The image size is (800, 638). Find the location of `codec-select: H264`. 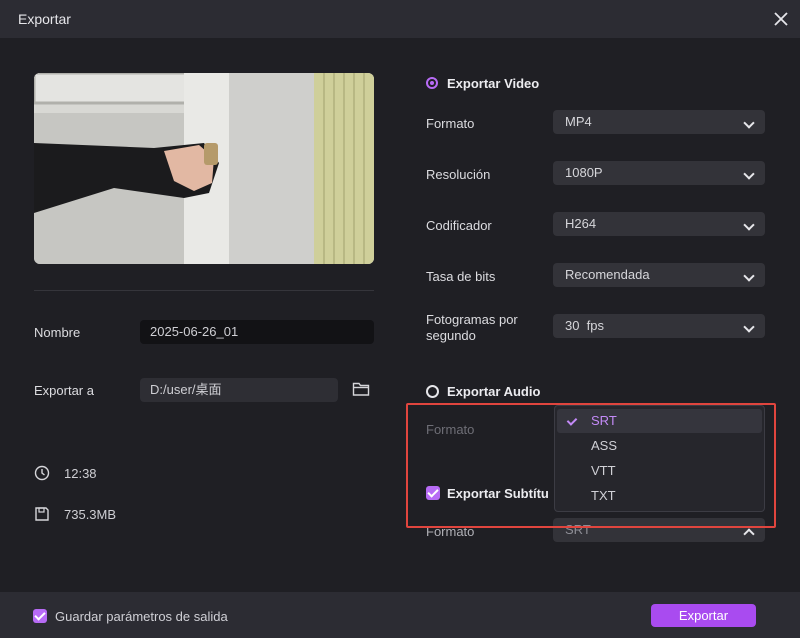

codec-select: H264 is located at coordinates (659, 224).